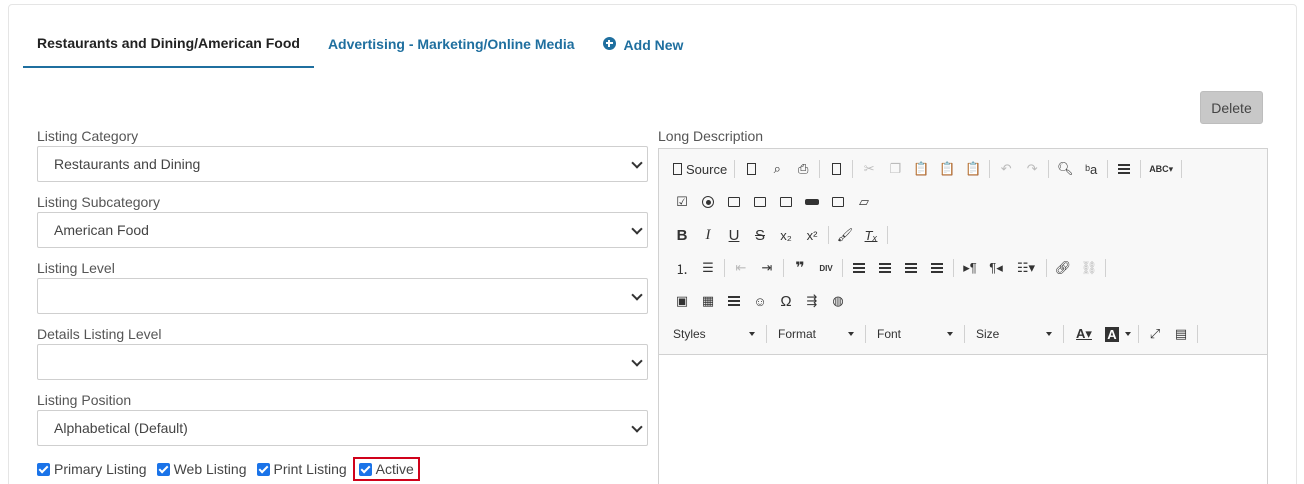 This screenshot has height=484, width=1304. I want to click on find-button: 🔍︎, so click(1065, 169).